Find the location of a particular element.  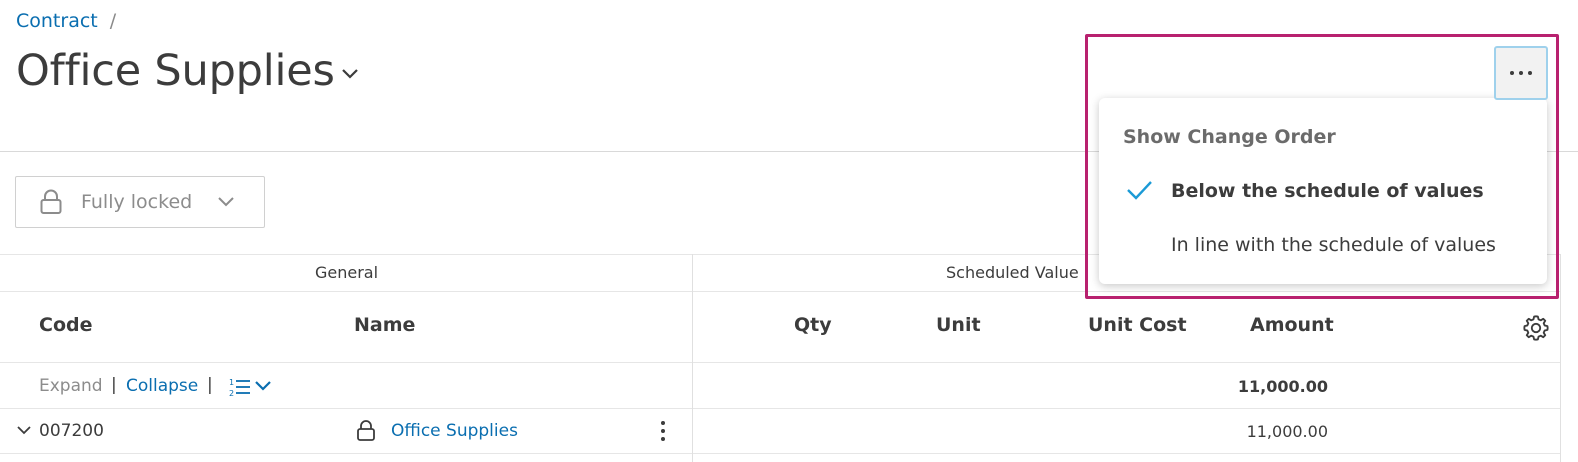

table-right-border is located at coordinates (1560, 358).